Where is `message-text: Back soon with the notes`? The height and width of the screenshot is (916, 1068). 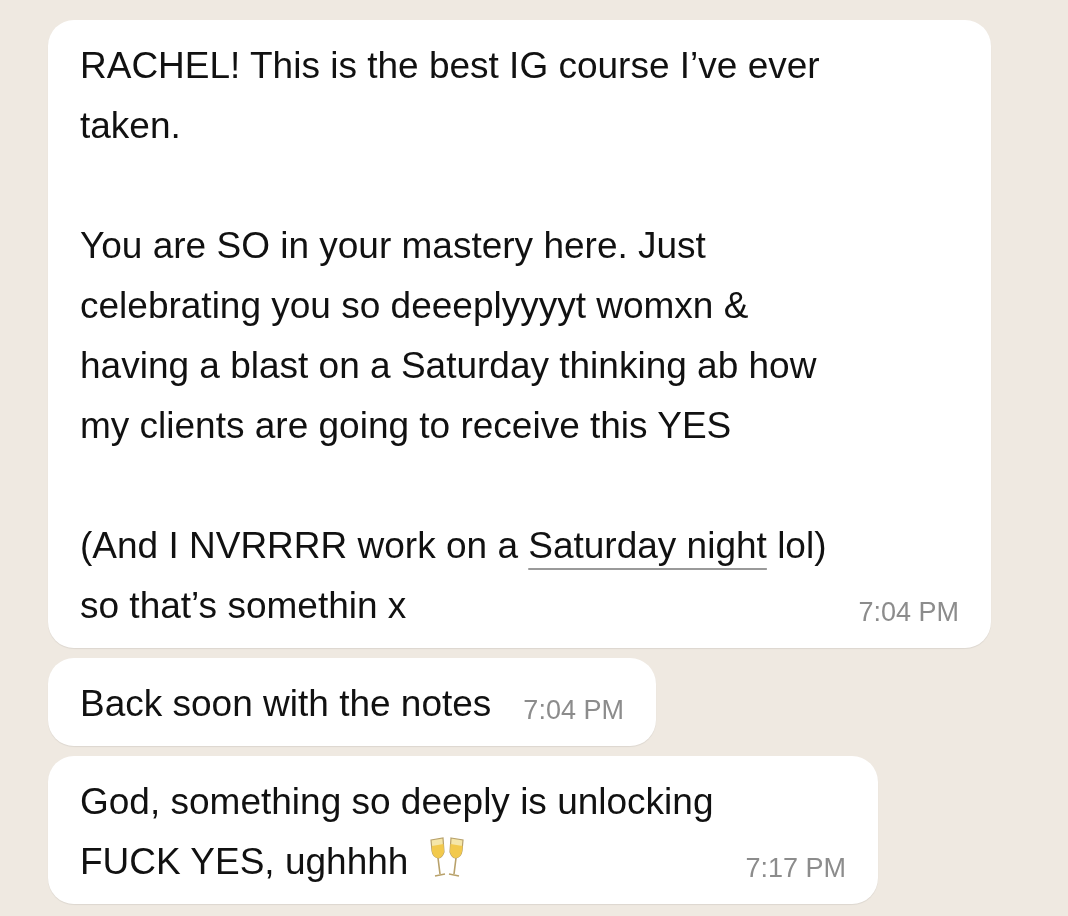
message-text: Back soon with the notes is located at coordinates (286, 704).